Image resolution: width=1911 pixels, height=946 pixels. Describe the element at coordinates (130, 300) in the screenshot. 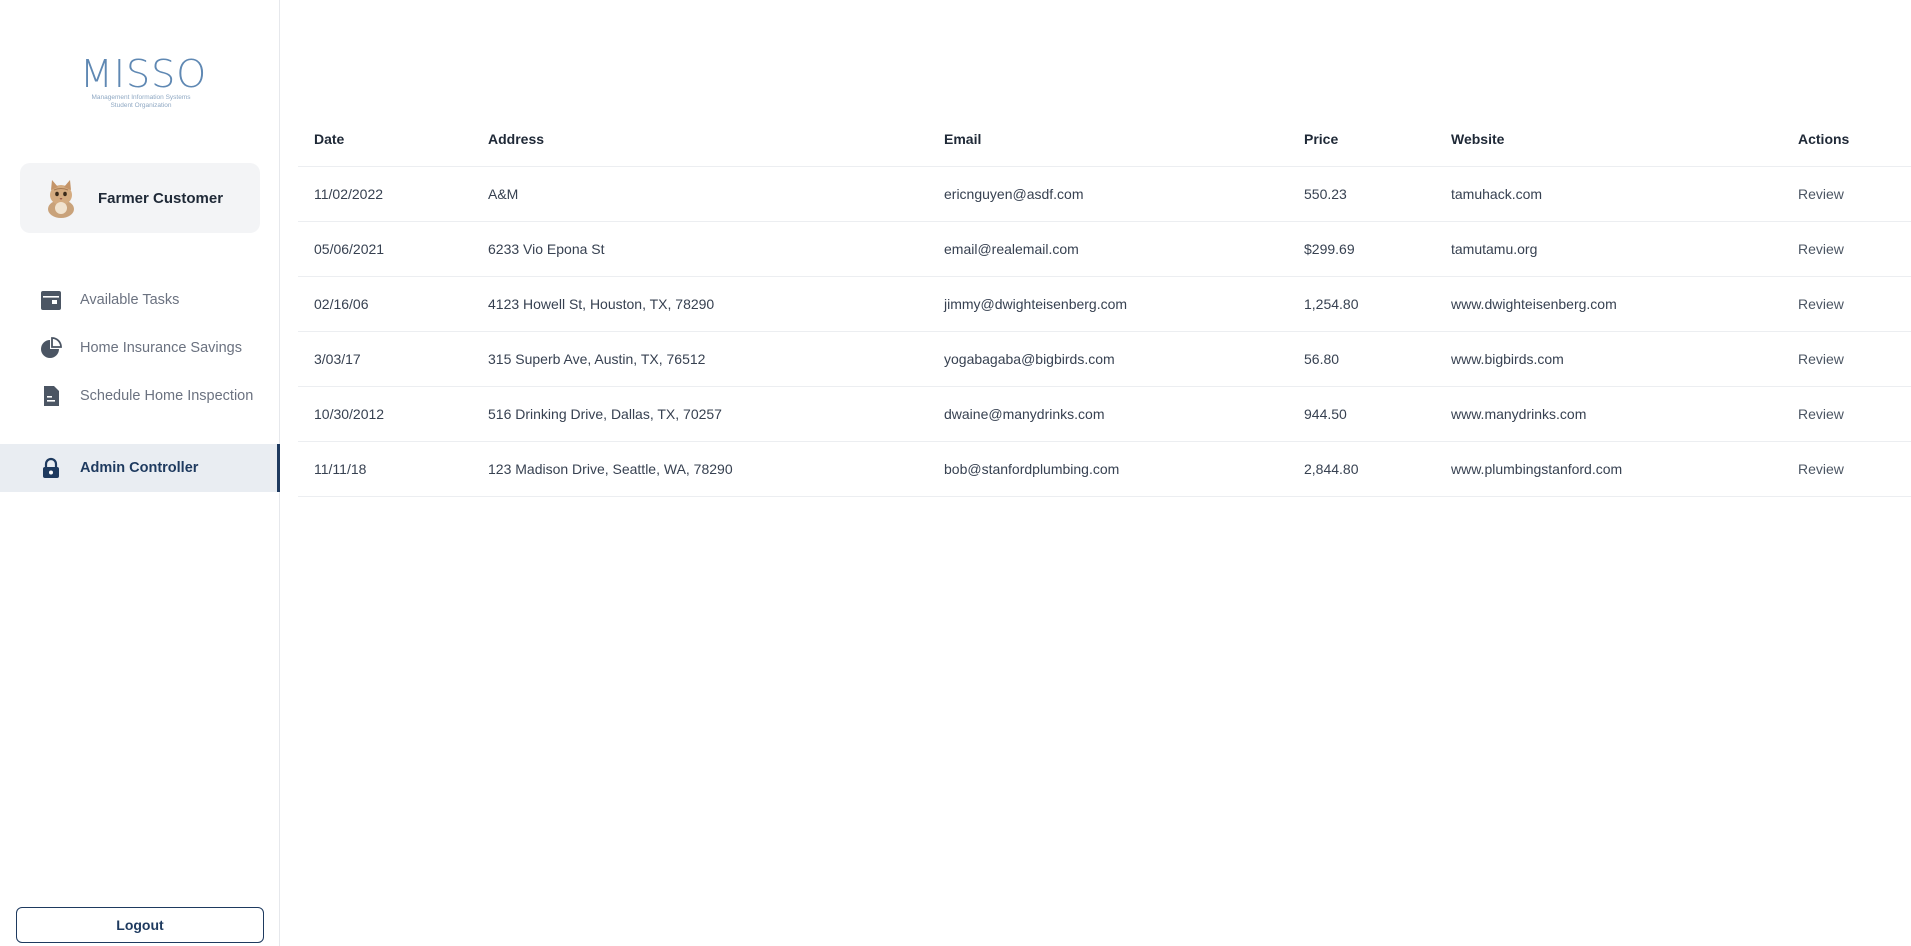

I see `sidebar-item-label: Available Tasks` at that location.